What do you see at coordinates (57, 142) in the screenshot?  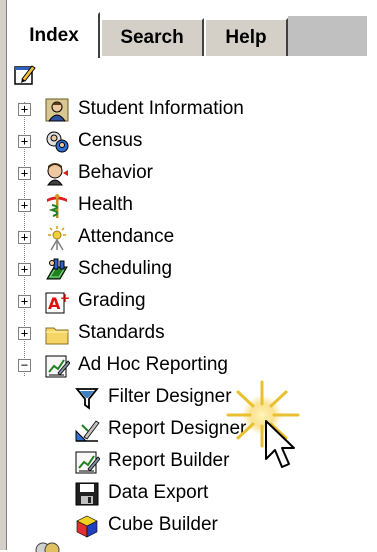 I see `census-icon` at bounding box center [57, 142].